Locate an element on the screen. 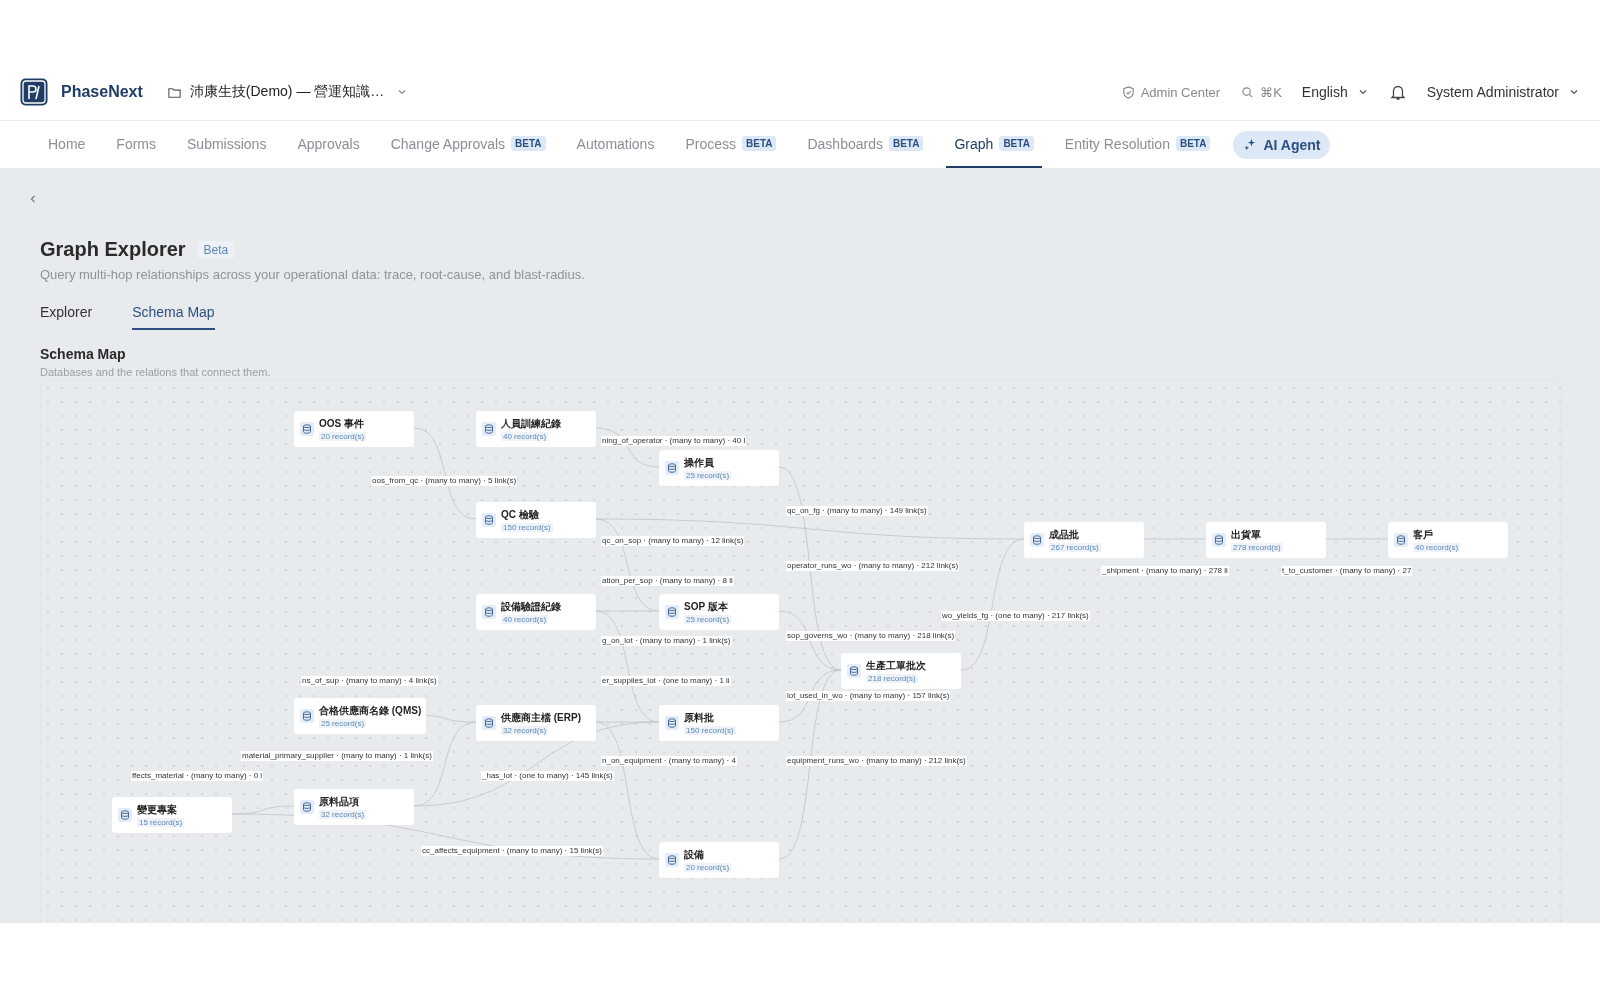  edge-label: _has_lot · (one to many) · 145 link(s) is located at coordinates (547, 776).